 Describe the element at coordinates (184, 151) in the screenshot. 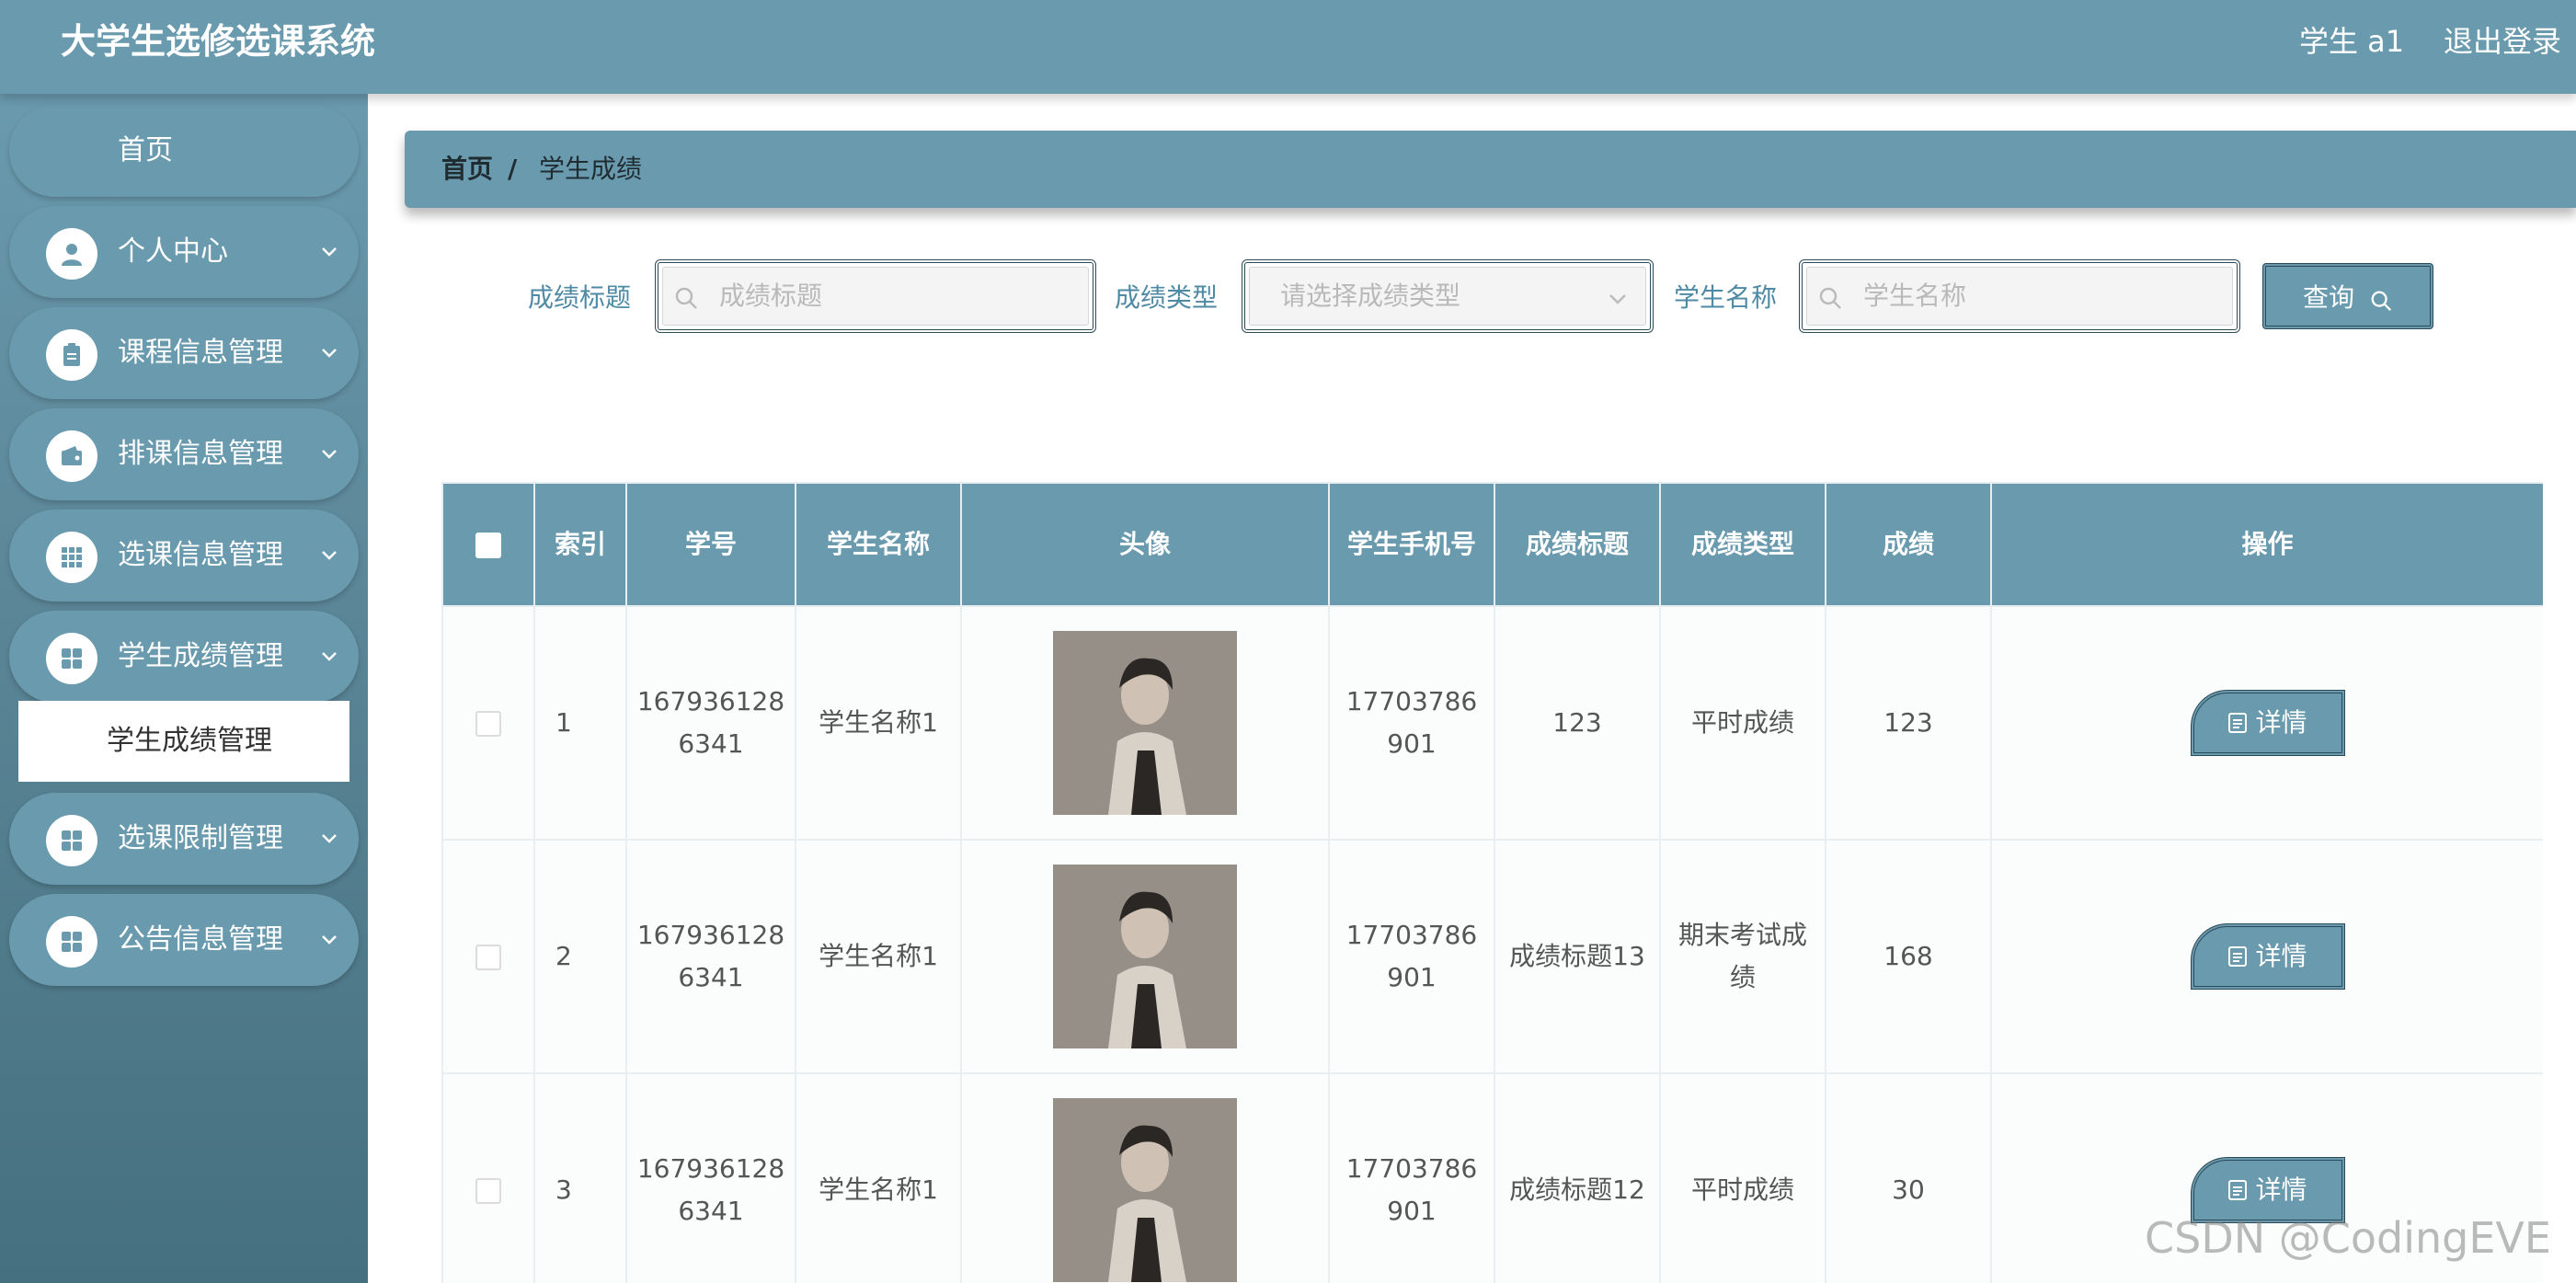

I see `sidebar-item-home: 首页` at that location.